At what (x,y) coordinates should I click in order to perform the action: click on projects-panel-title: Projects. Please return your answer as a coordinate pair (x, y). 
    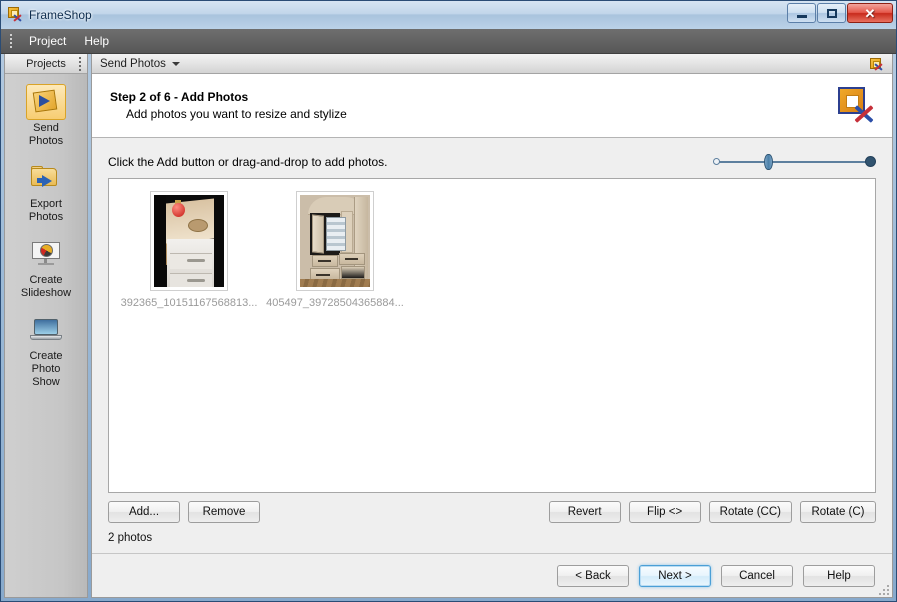
    Looking at the image, I should click on (46, 63).